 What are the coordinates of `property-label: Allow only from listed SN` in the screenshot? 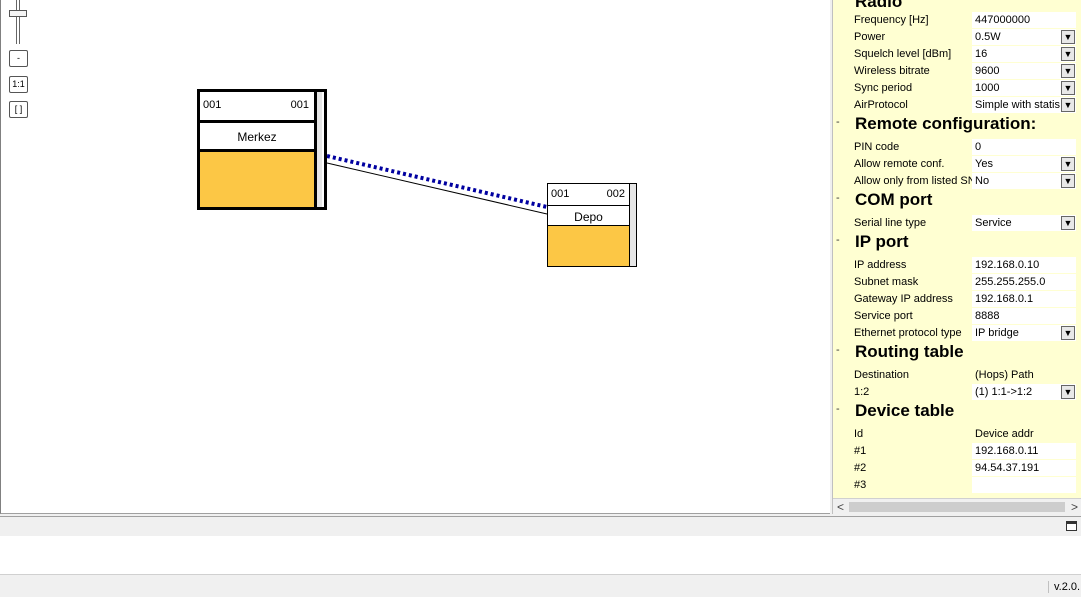 It's located at (913, 181).